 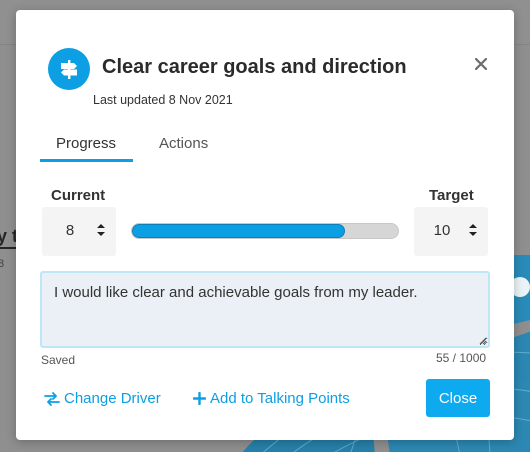 I want to click on character-counter: 55 / 1000, so click(x=461, y=358).